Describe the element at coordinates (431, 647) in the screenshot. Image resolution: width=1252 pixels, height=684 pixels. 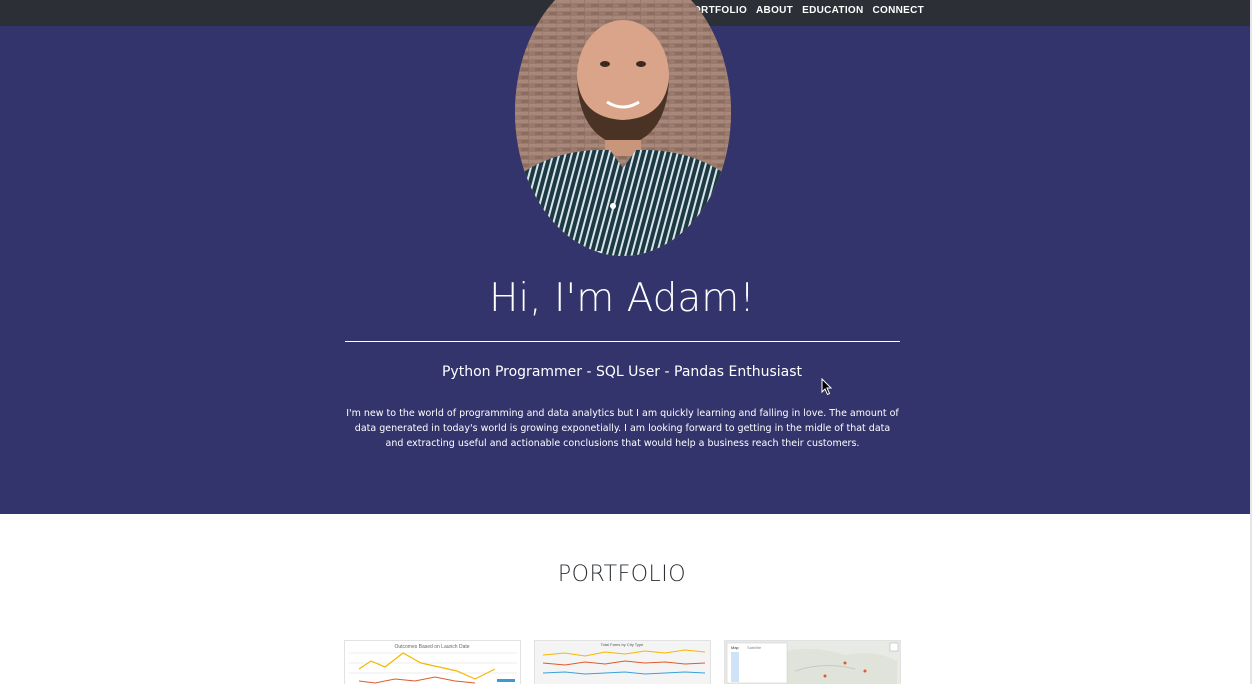
I see `thumbnail-caption: Outcomes Based on Launch Date` at that location.